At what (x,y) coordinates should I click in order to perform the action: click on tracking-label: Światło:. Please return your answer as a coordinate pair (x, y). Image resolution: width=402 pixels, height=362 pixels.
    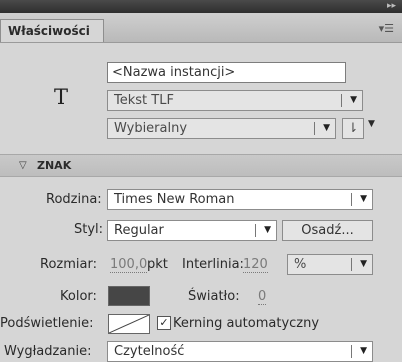
    Looking at the image, I should click on (214, 296).